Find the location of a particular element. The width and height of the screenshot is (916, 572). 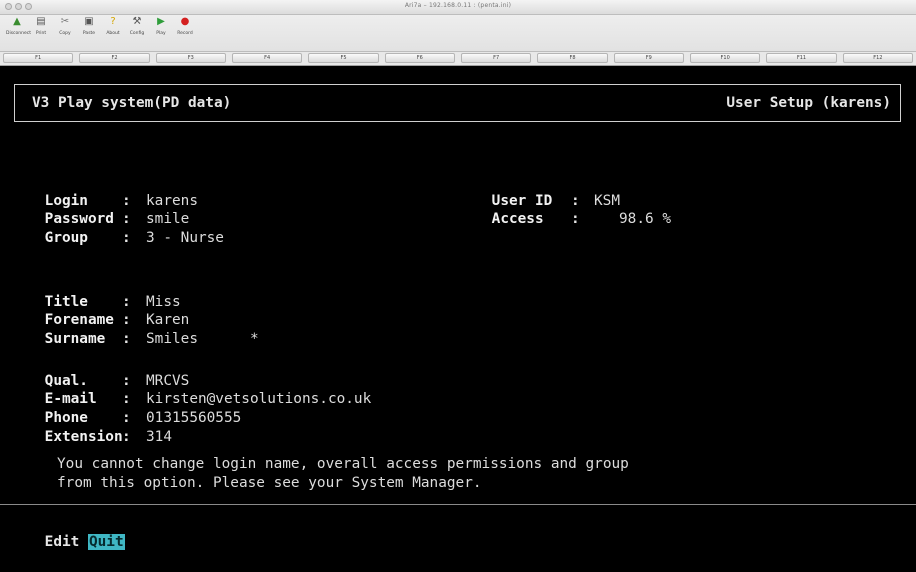

title-value: Miss is located at coordinates (163, 302).